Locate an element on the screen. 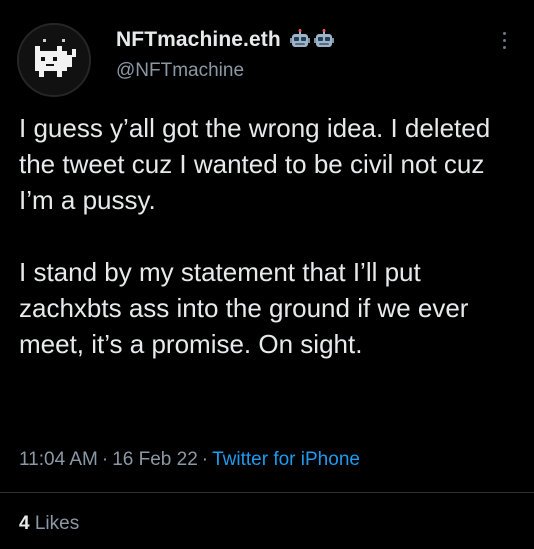 Image resolution: width=534 pixels, height=549 pixels. tweet-date: 16 Feb 22 is located at coordinates (155, 459).